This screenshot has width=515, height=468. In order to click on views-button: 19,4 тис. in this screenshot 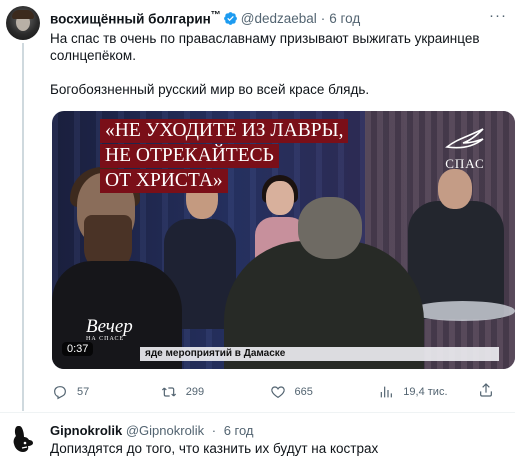, I will do `click(435, 392)`.